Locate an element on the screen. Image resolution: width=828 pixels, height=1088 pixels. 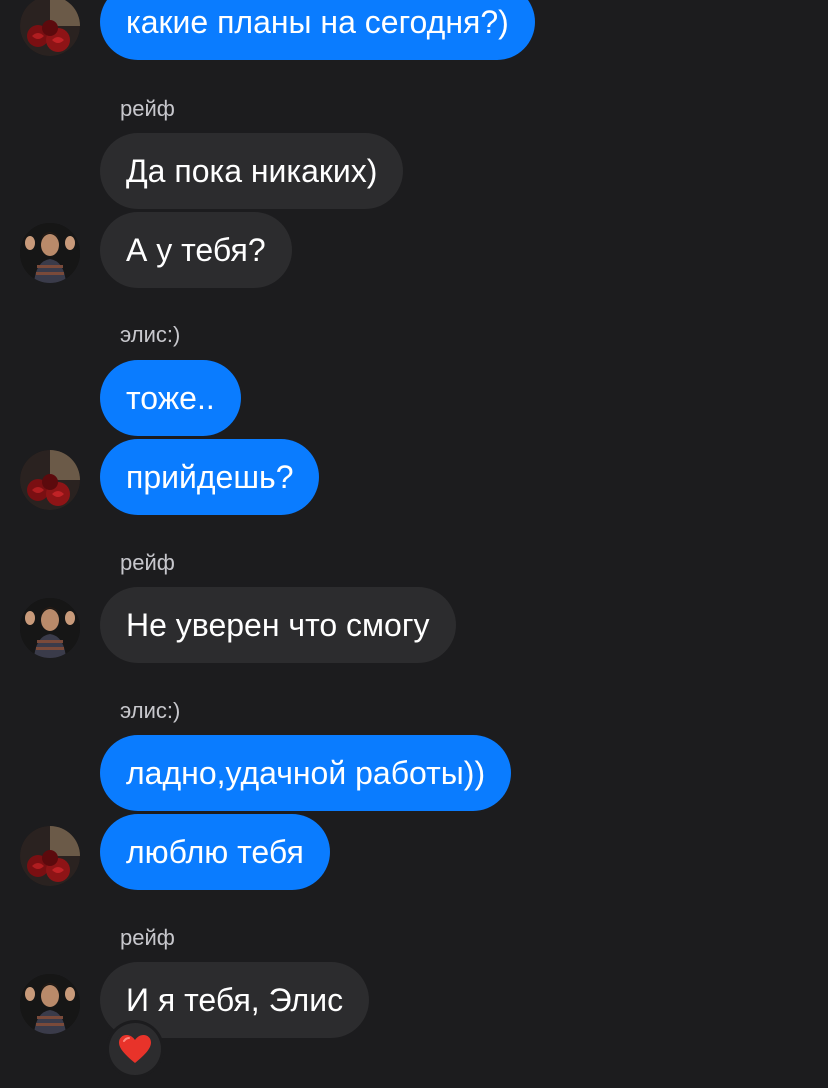
message-text: И я тебя, Элис is located at coordinates (235, 999).